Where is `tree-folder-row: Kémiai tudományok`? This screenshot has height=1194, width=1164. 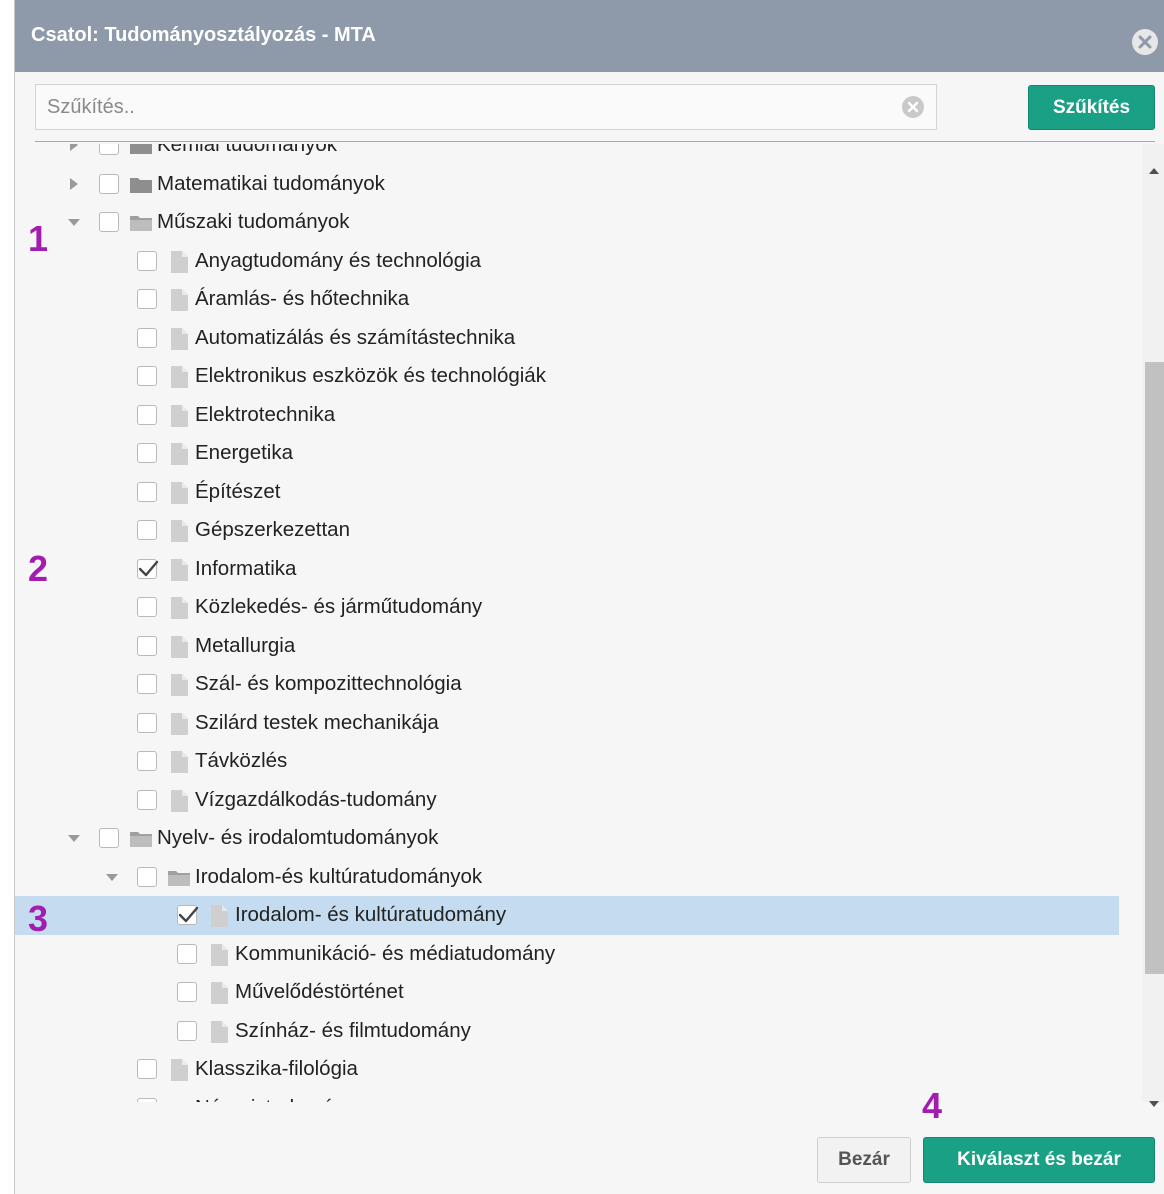
tree-folder-row: Kémiai tudományok is located at coordinates (577, 154).